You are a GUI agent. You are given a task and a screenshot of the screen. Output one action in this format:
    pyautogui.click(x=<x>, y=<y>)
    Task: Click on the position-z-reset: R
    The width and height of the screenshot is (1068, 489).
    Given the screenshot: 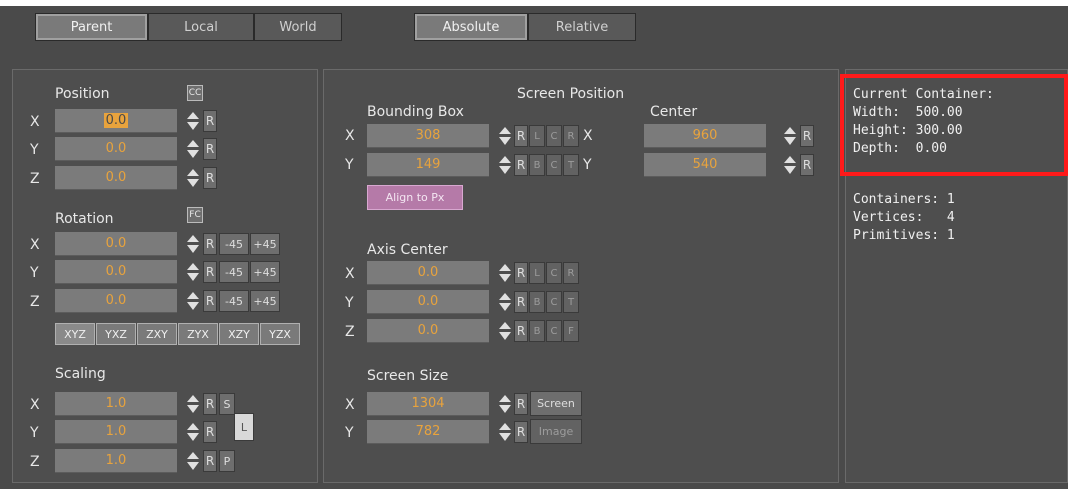 What is the action you would take?
    pyautogui.click(x=210, y=178)
    